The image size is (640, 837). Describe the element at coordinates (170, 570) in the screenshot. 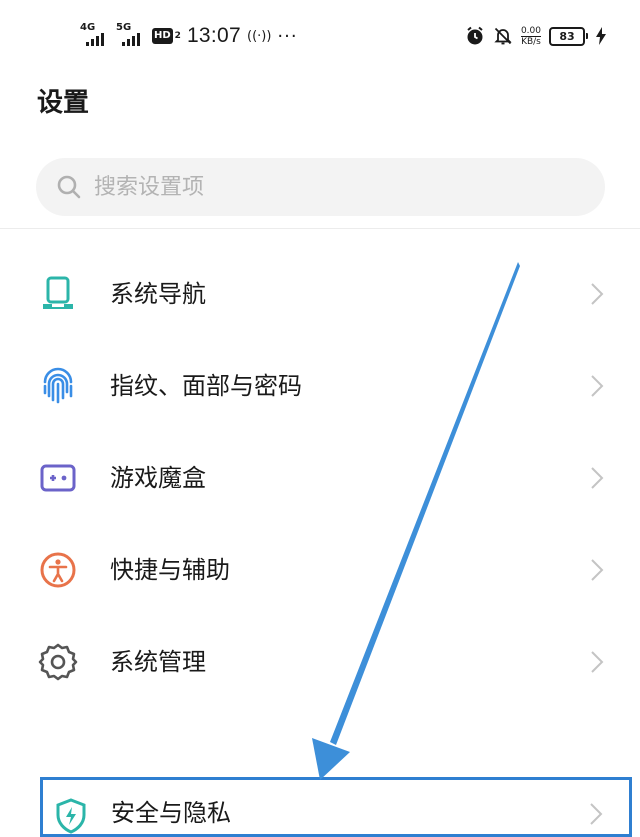

I see `settings-item-label: 快捷与辅助` at that location.